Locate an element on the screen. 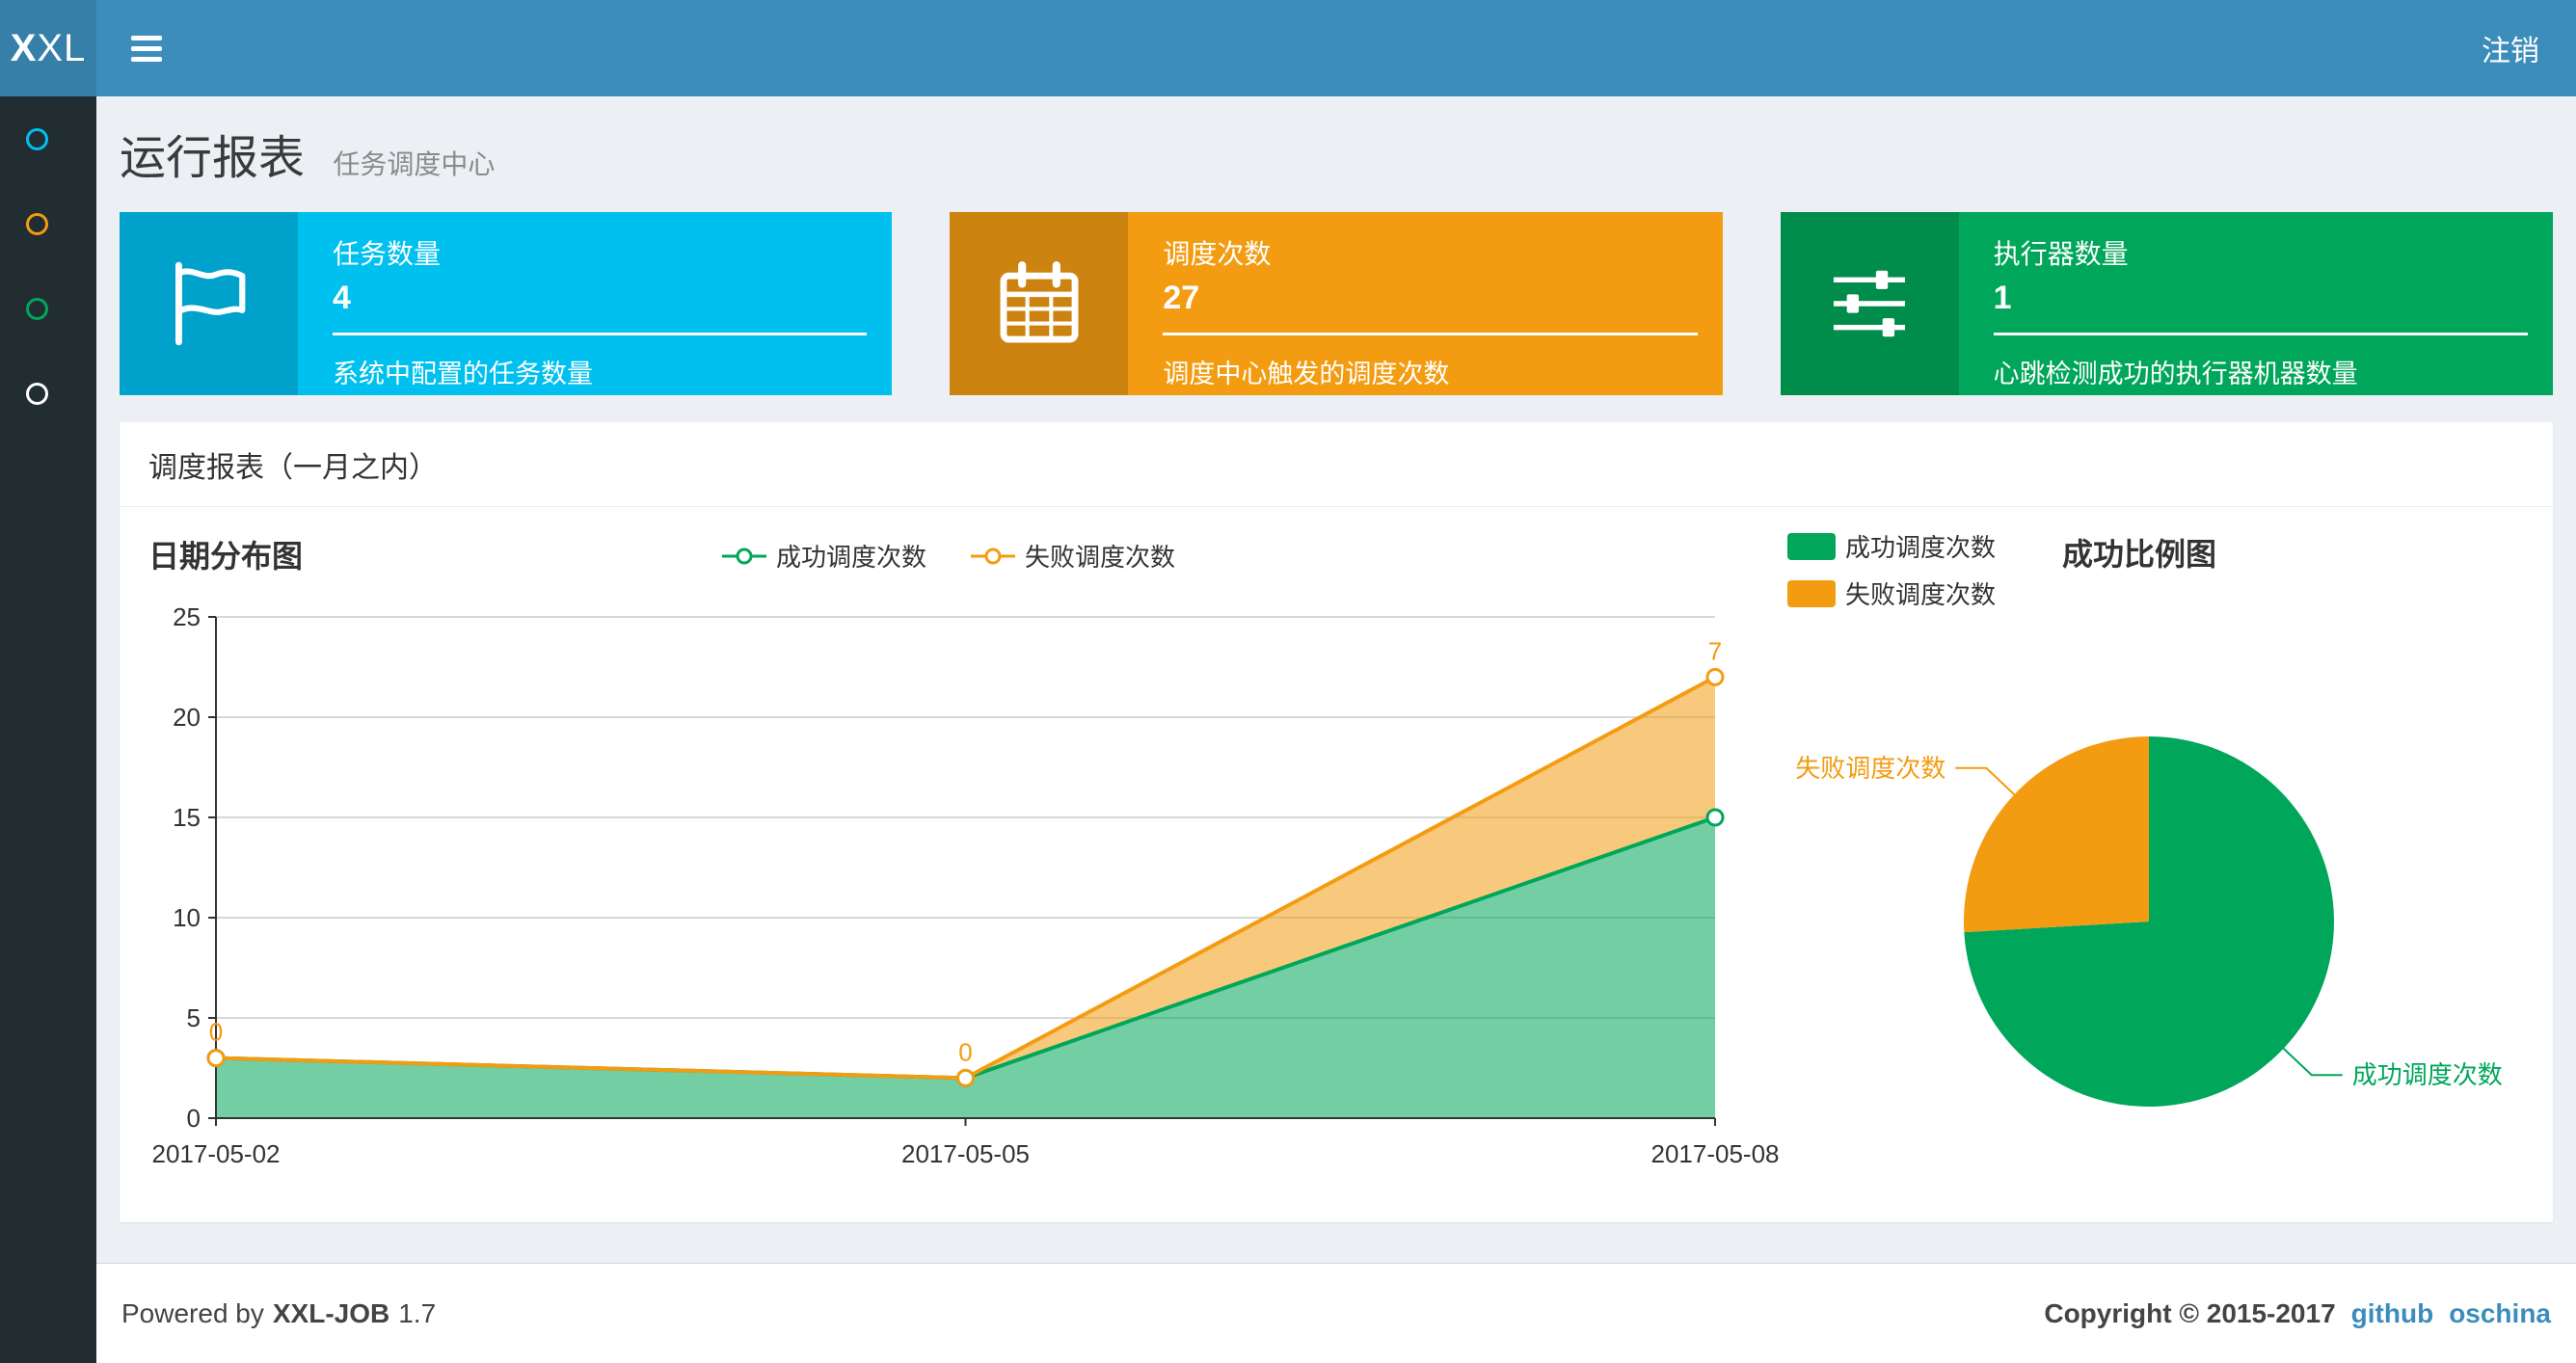 The width and height of the screenshot is (2576, 1363). content-header: 运行报表 任务调度中心 is located at coordinates (1336, 141).